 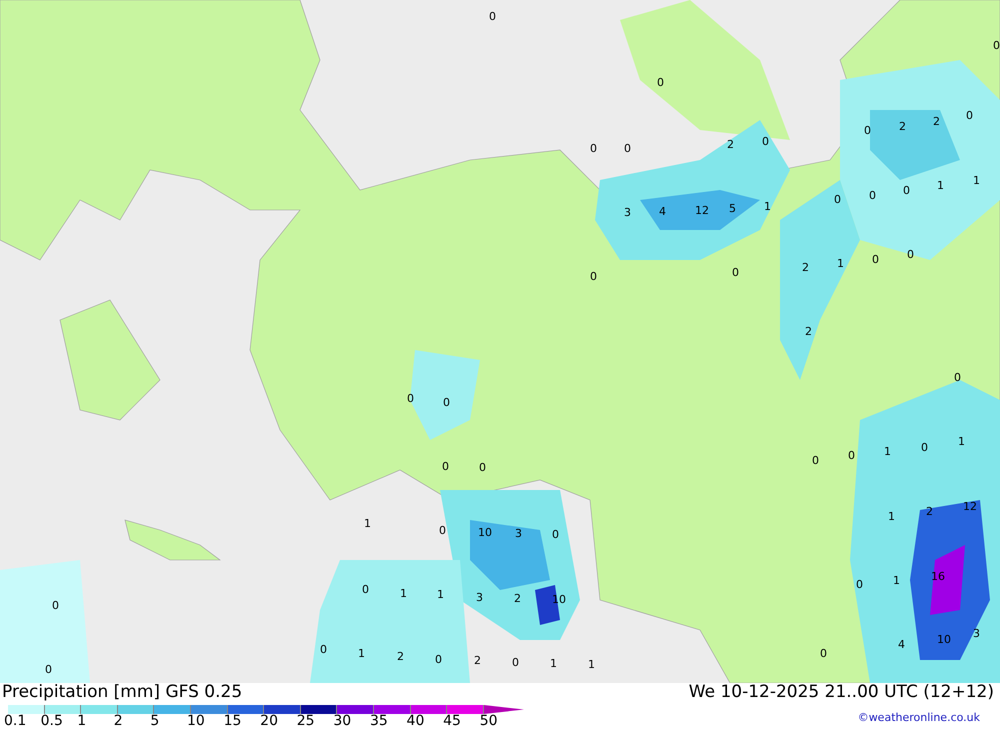 I want to click on legend-label: 30, so click(x=342, y=721).